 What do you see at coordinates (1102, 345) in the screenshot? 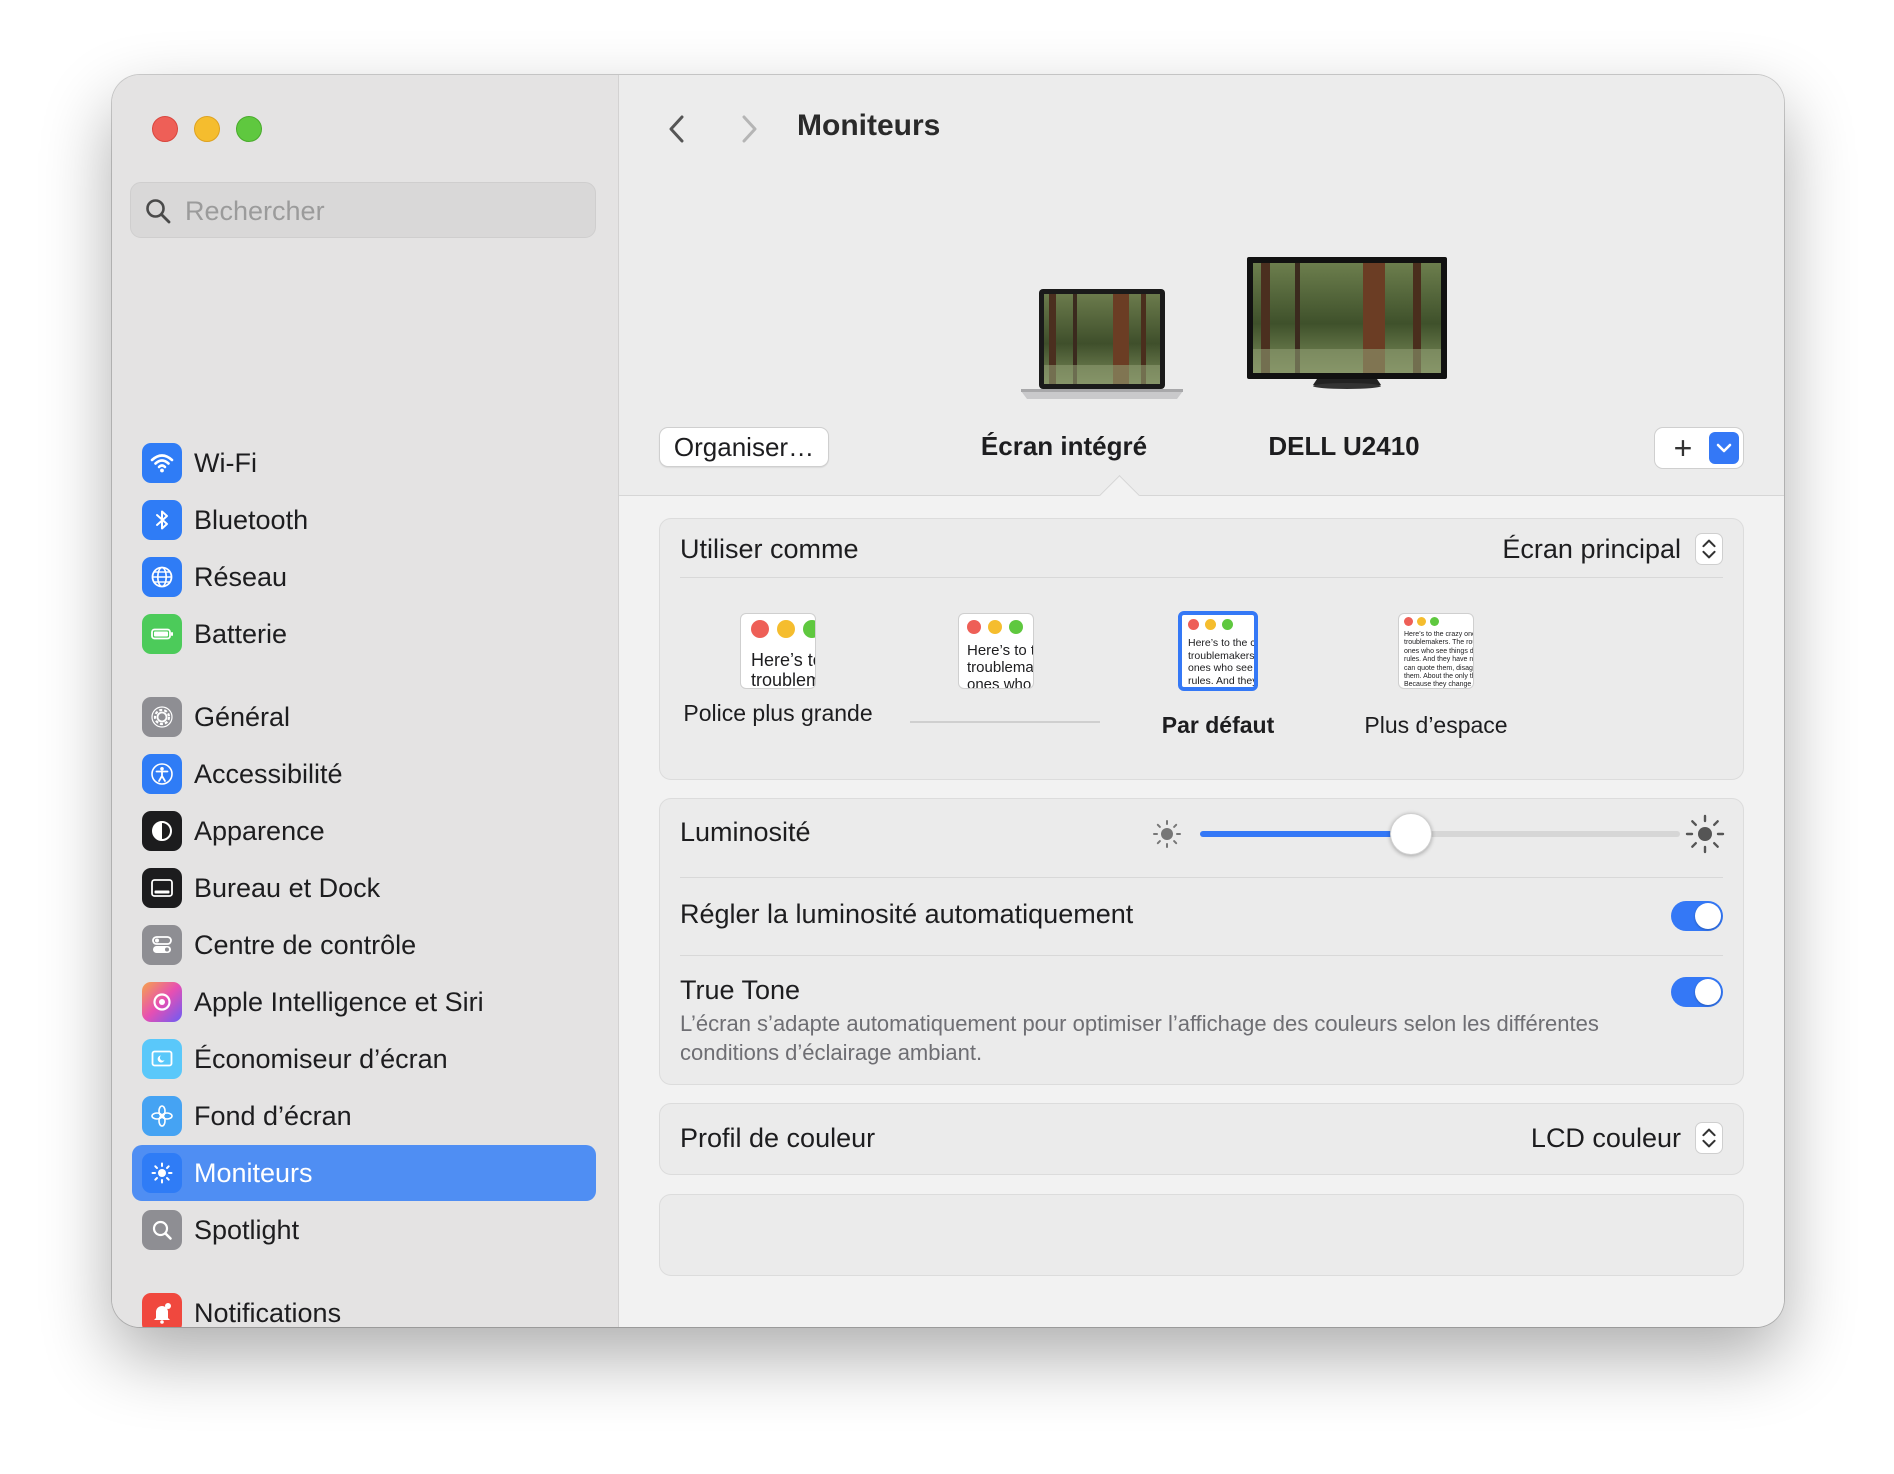
I see `builtin-display-thumbnail` at bounding box center [1102, 345].